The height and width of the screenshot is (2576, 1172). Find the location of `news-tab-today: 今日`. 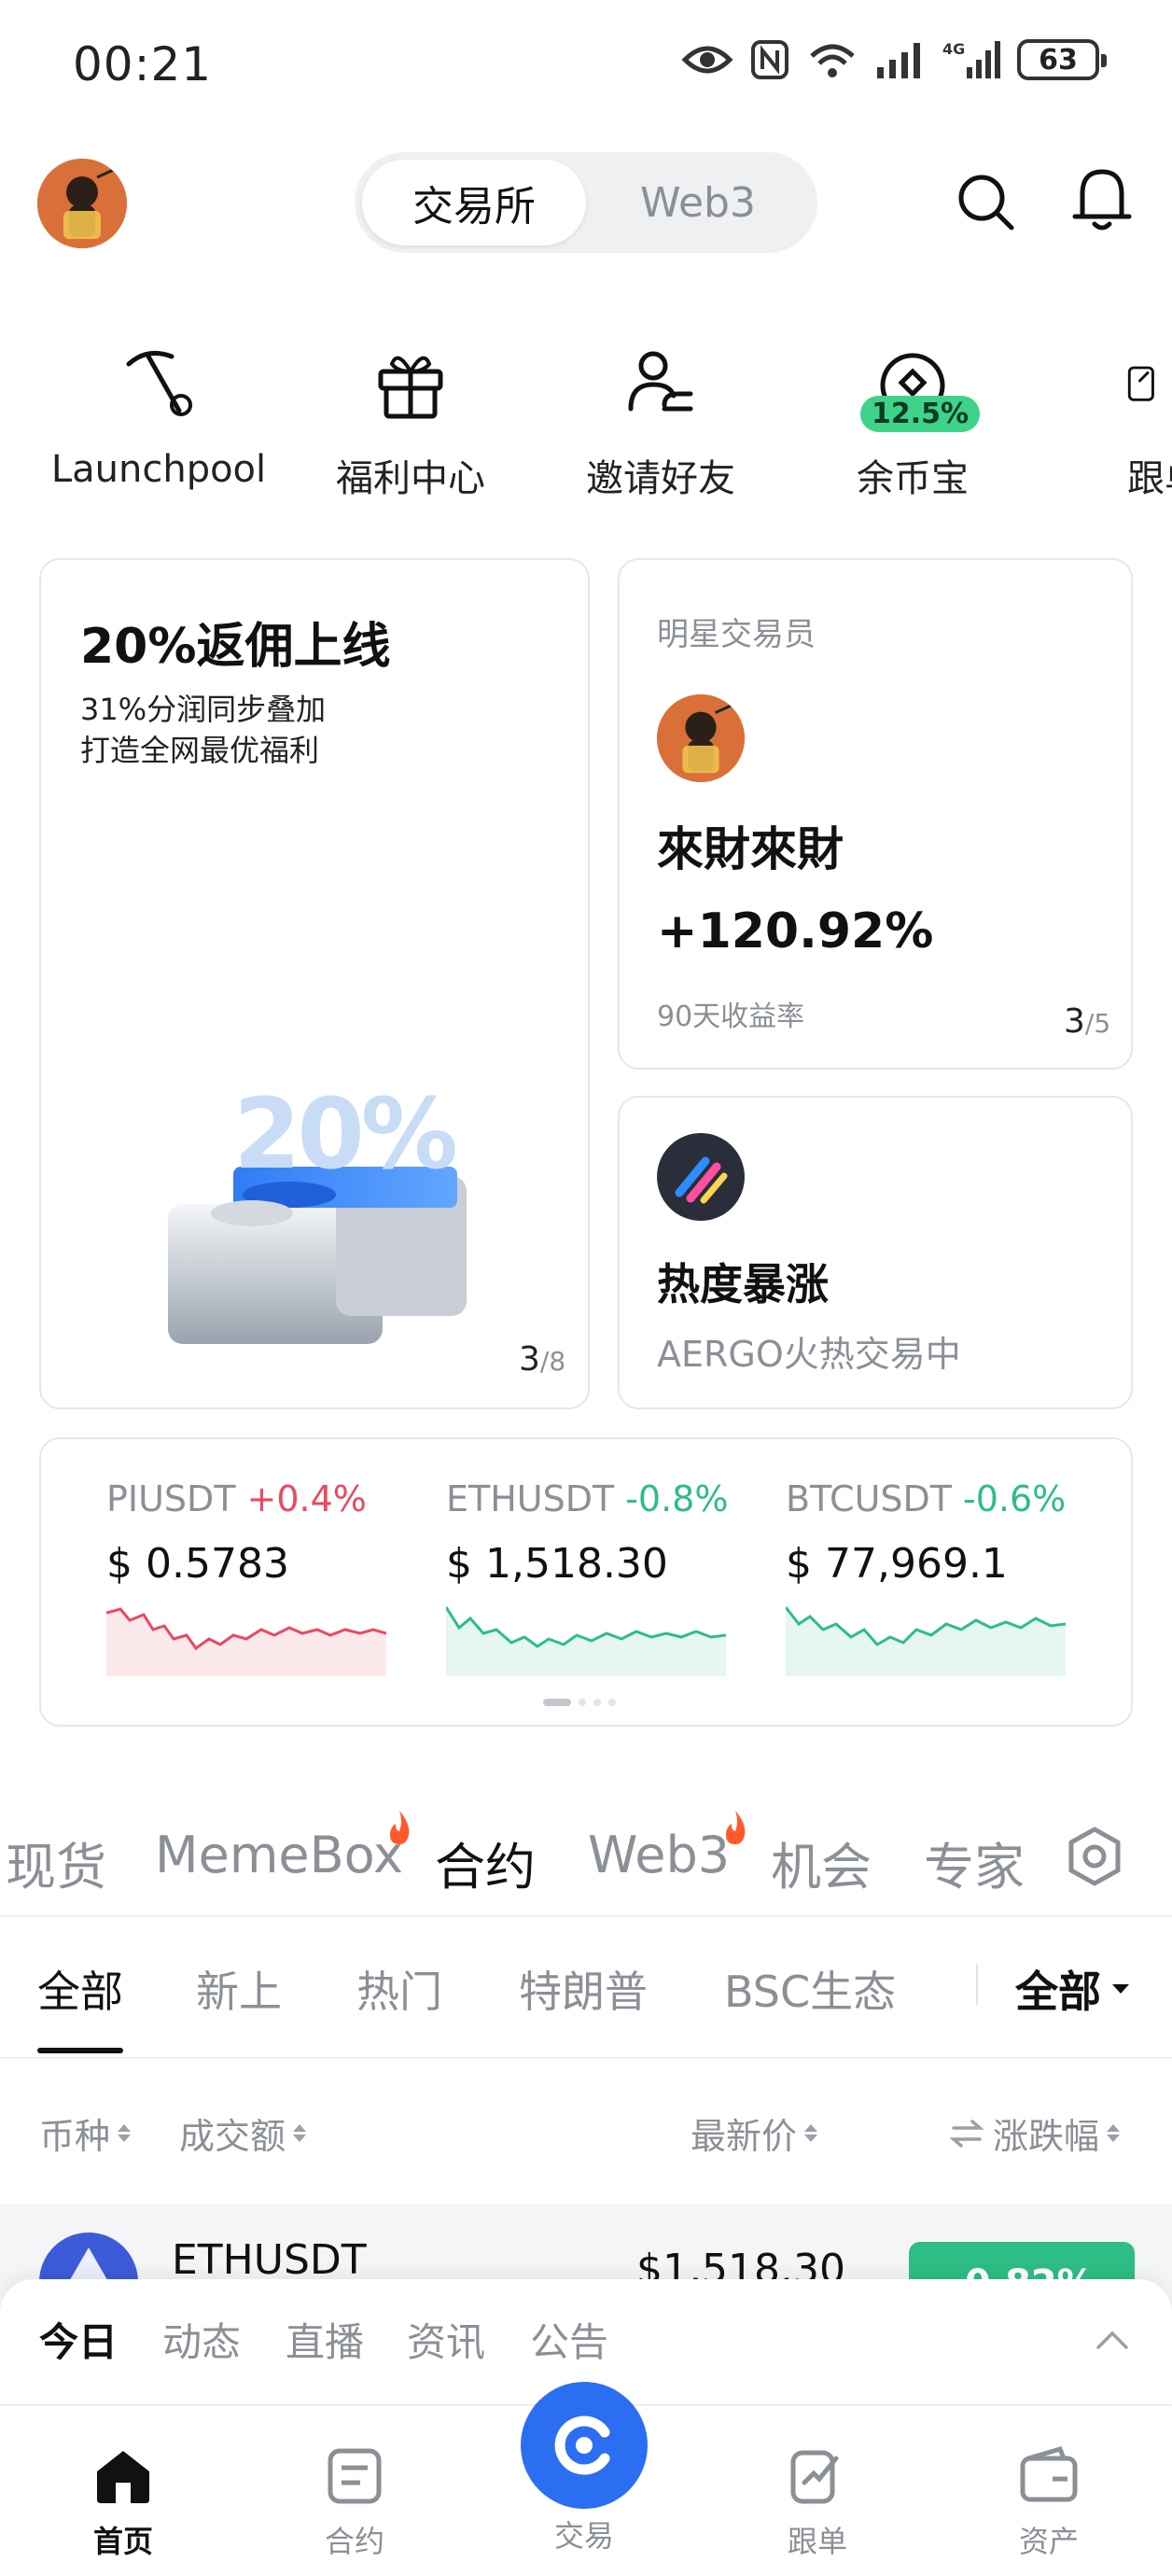

news-tab-today: 今日 is located at coordinates (78, 2339).